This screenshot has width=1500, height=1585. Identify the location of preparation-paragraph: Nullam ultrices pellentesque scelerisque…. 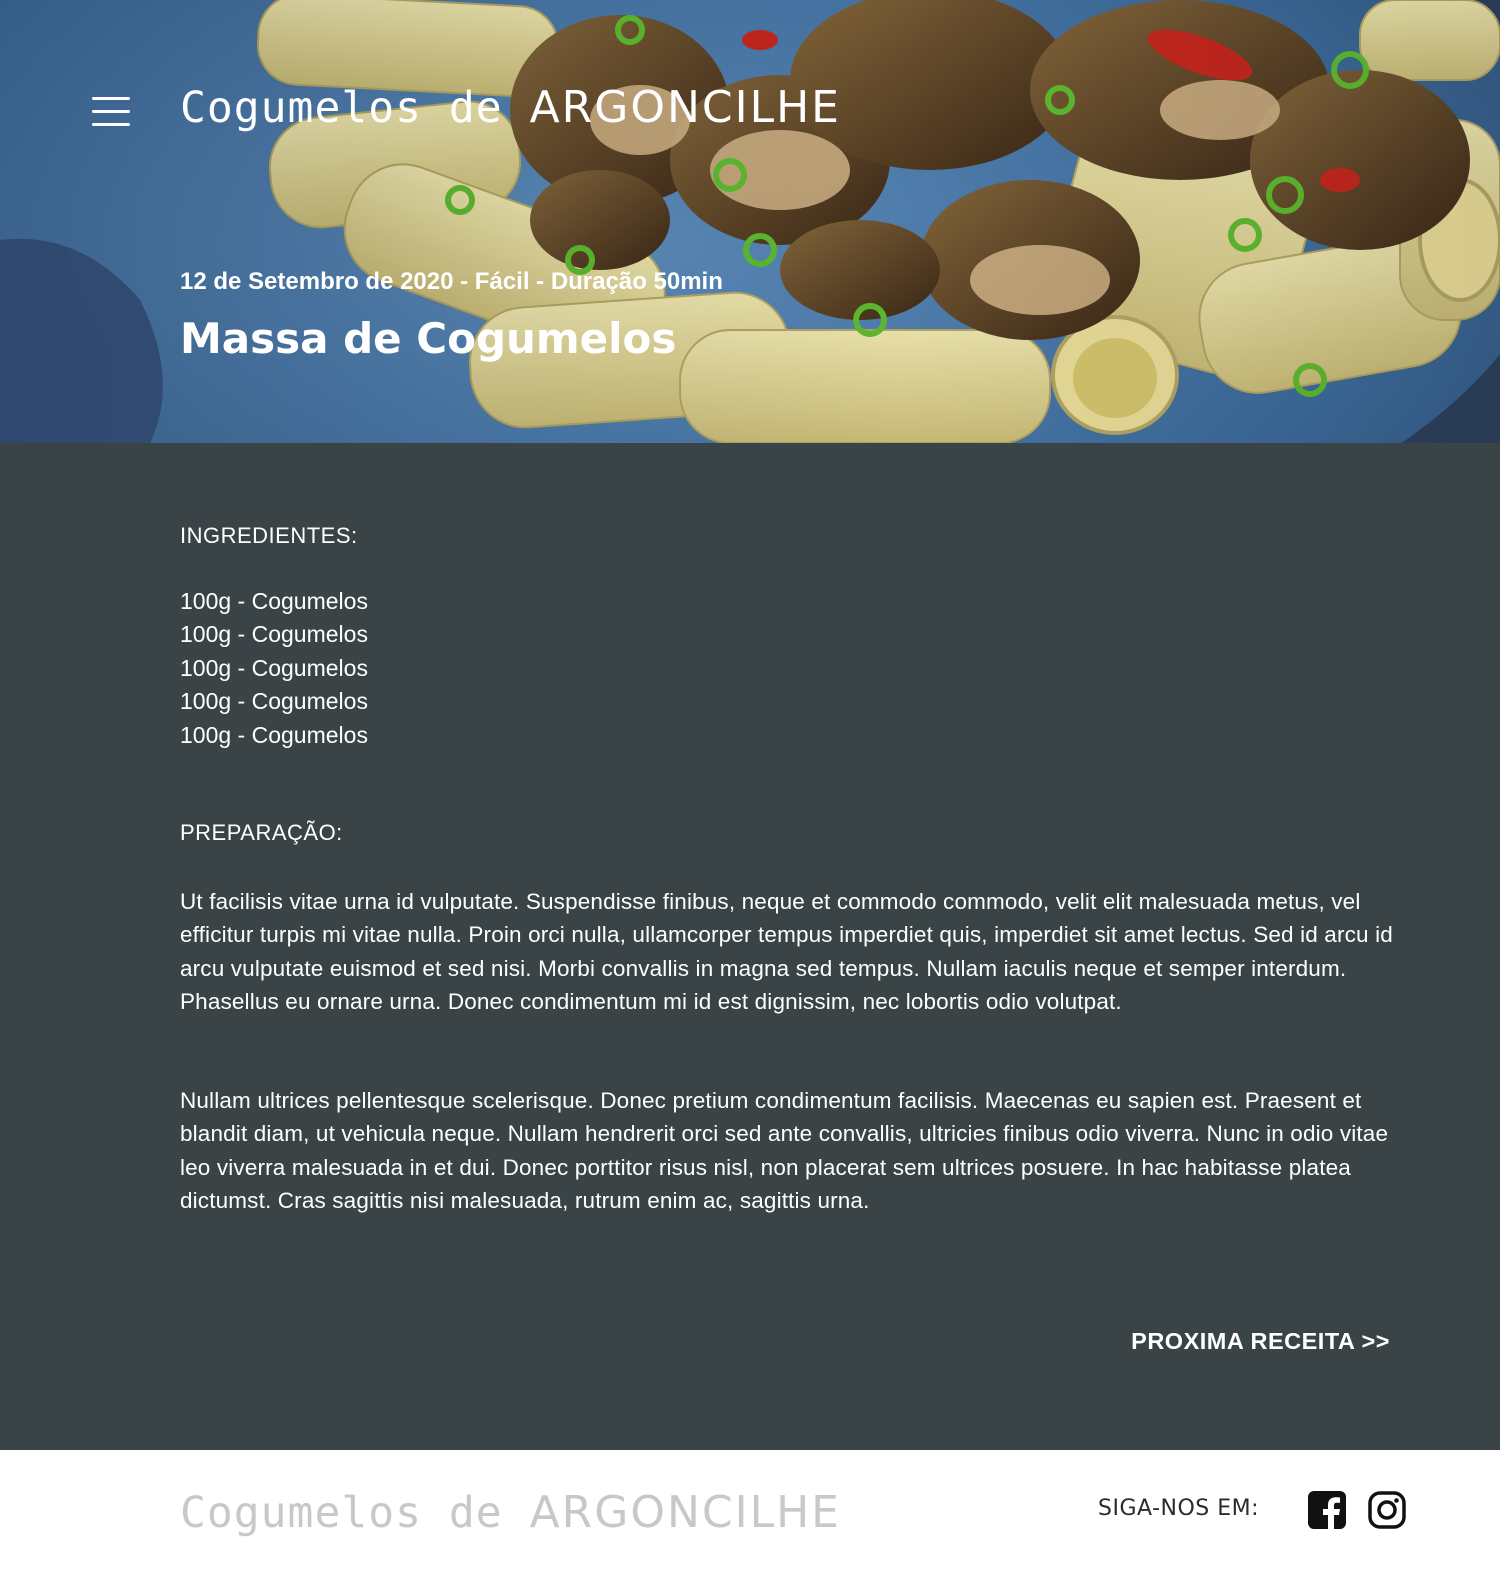
(784, 1151).